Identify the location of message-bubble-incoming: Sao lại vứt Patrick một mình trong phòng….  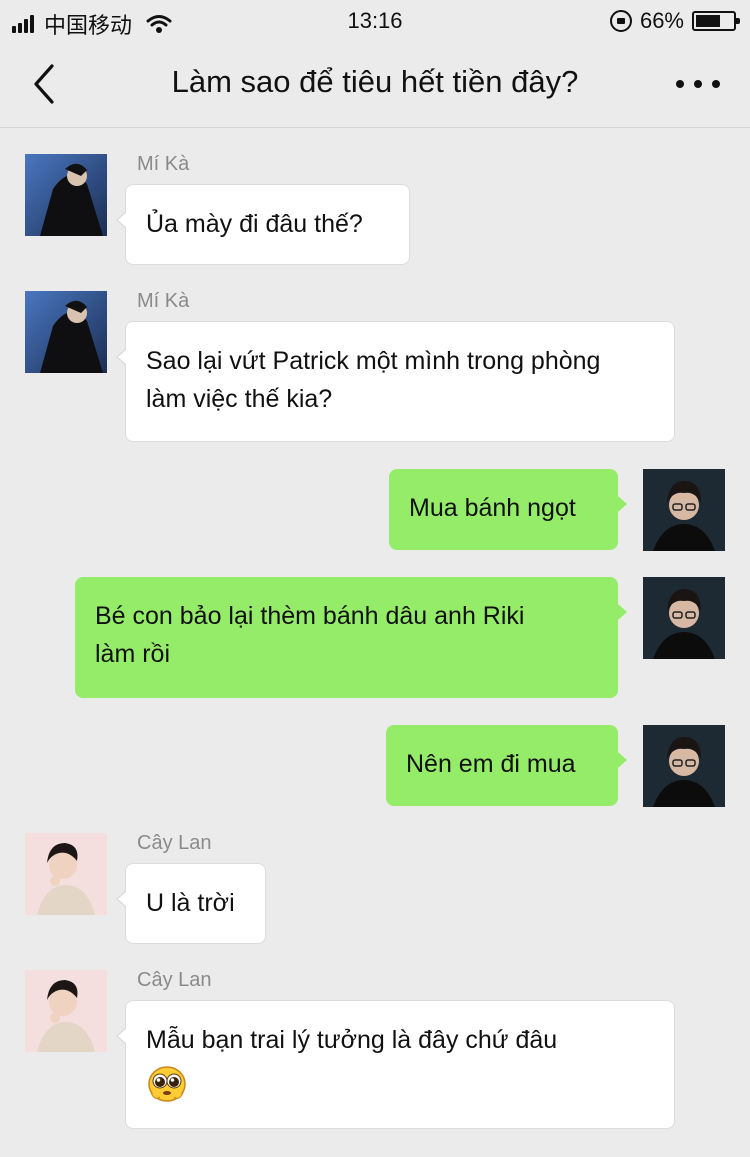
(395, 381).